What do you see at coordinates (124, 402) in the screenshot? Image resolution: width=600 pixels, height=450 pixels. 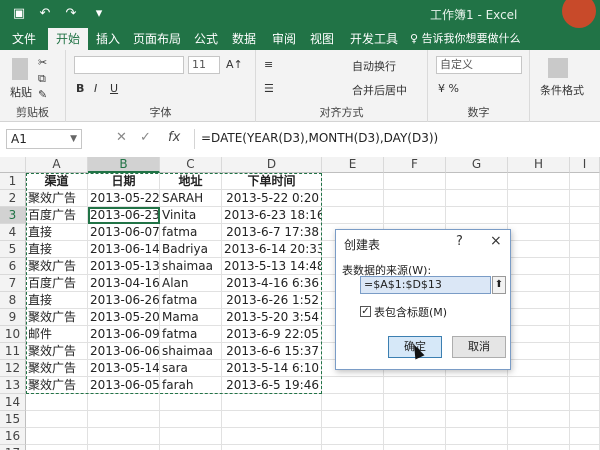 I see `cell-b14` at bounding box center [124, 402].